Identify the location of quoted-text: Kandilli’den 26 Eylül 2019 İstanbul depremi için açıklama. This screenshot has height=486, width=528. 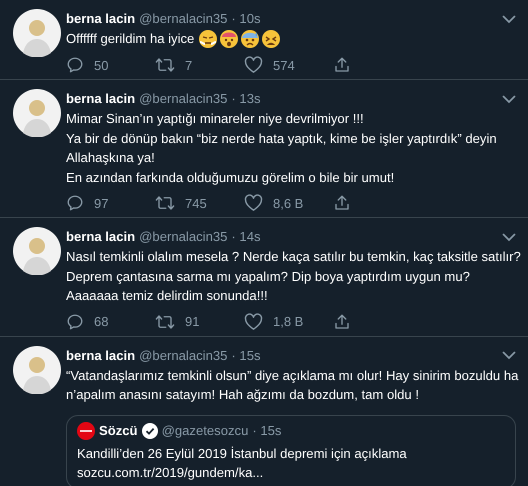
(242, 453).